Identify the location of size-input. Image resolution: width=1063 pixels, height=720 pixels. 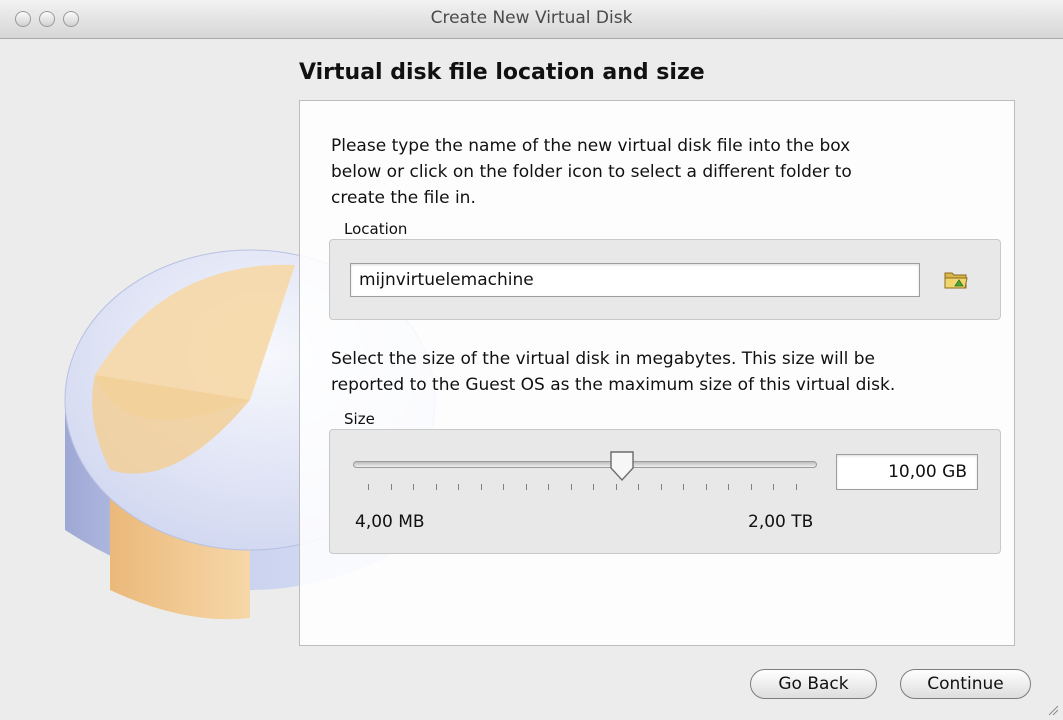
(907, 472).